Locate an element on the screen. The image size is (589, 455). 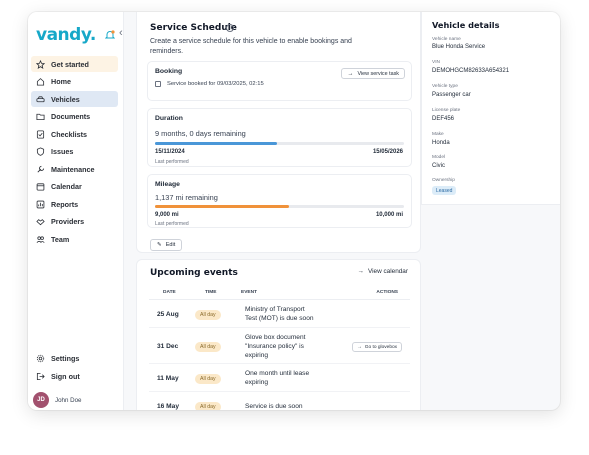
avatar: JD is located at coordinates (41, 400).